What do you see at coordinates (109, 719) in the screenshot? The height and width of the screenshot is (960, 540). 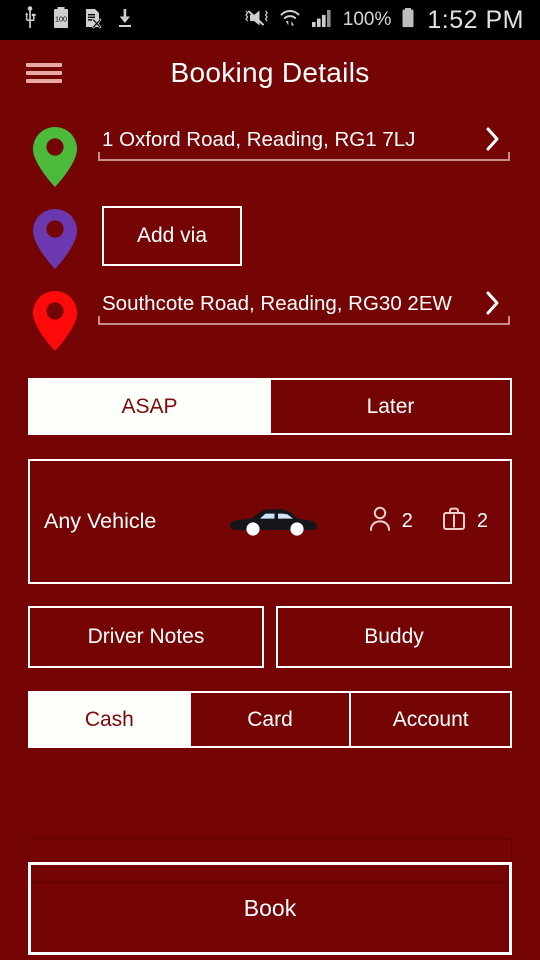 I see `tab-cash: Cash` at bounding box center [109, 719].